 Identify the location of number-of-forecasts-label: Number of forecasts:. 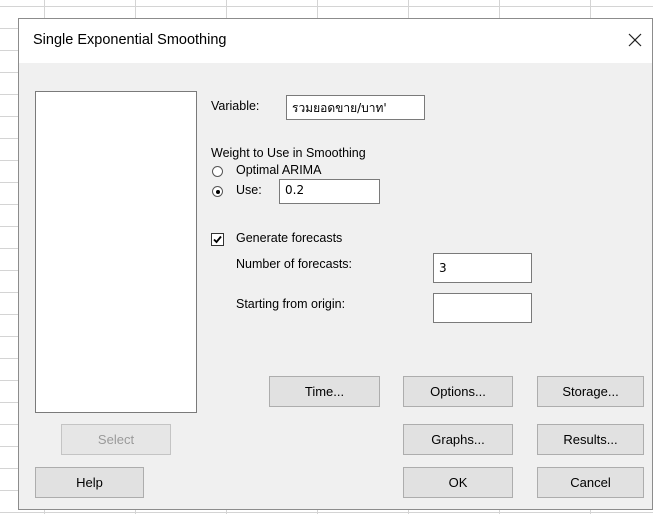
(294, 264).